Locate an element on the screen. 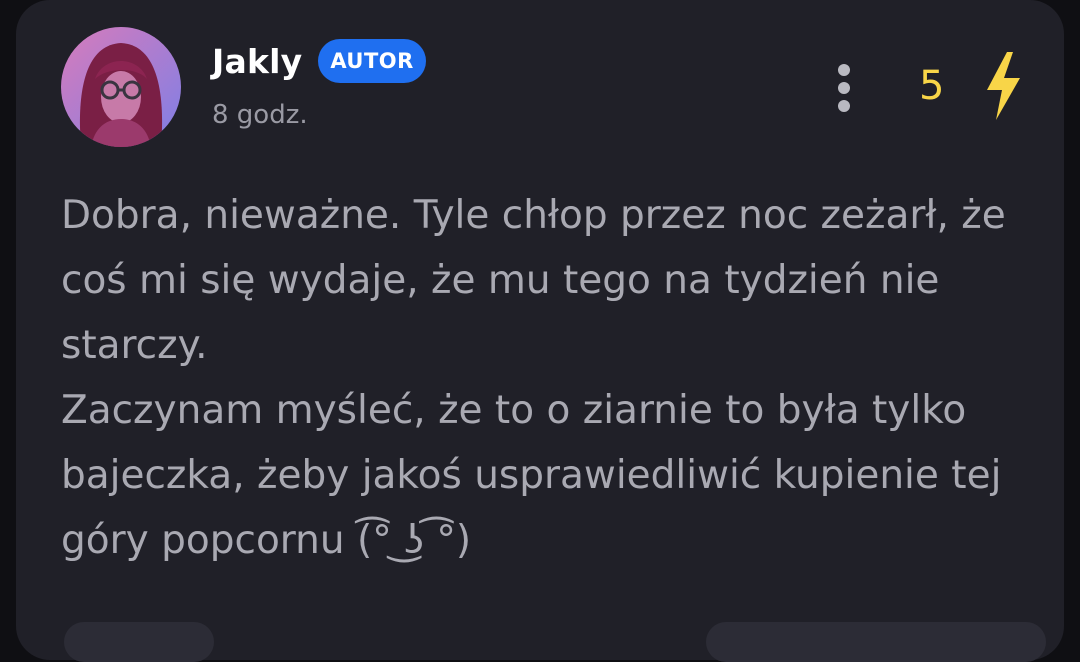 The height and width of the screenshot is (662, 1080). author-info: Jakly AUTOR is located at coordinates (319, 61).